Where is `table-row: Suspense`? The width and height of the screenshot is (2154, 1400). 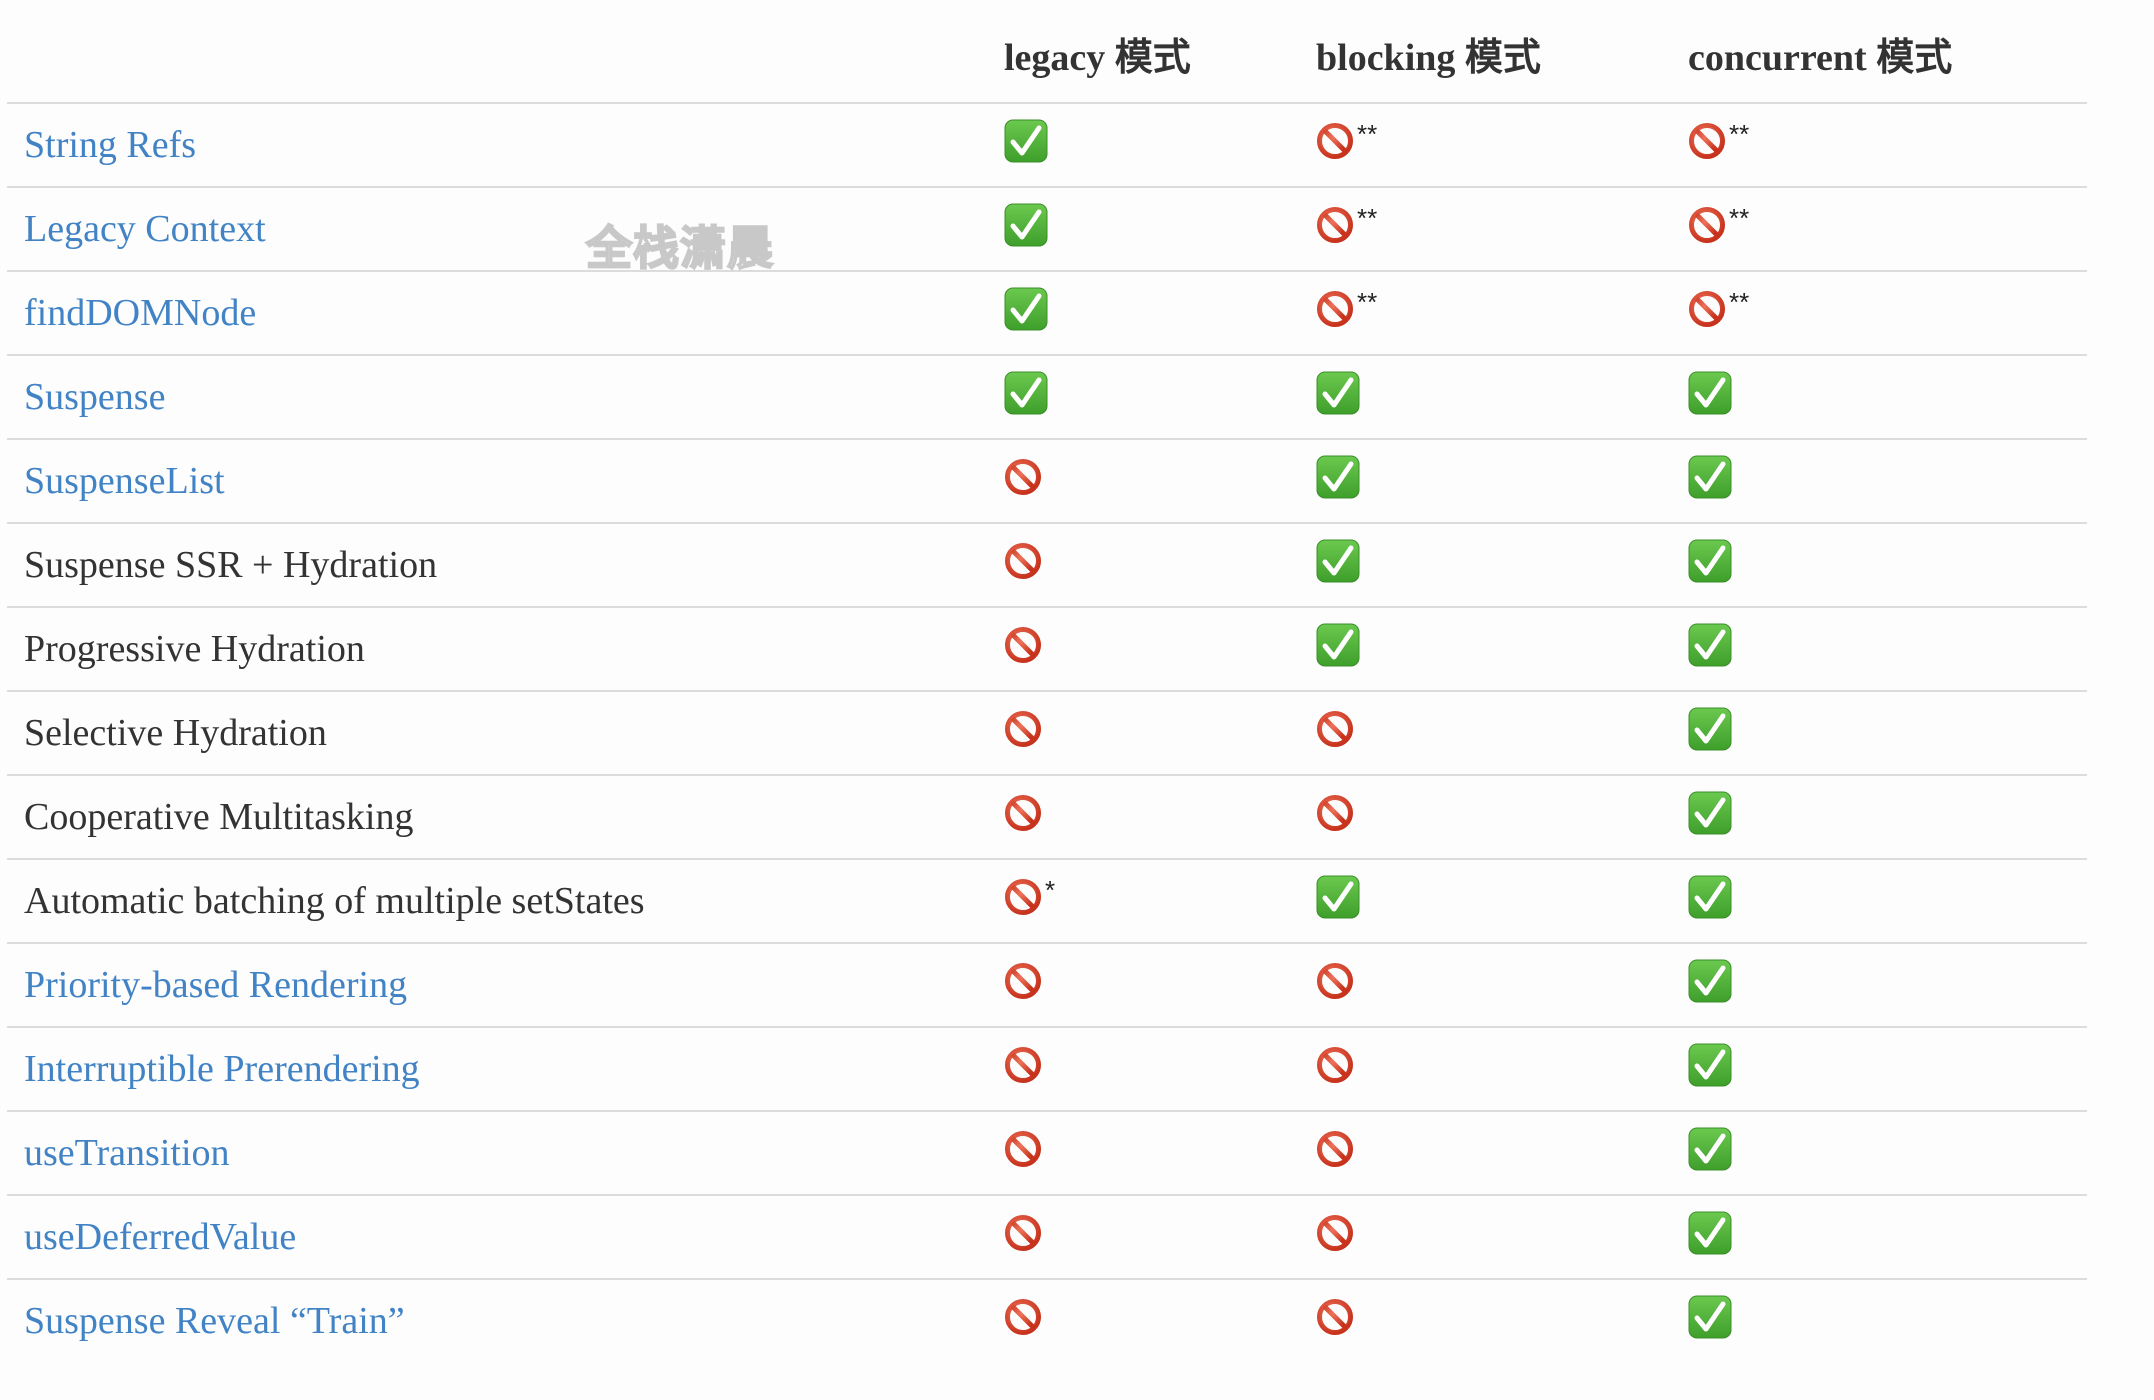
table-row: Suspense is located at coordinates (1047, 398).